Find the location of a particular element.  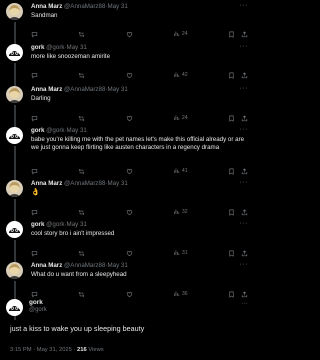

views-button: 36 is located at coordinates (180, 294).